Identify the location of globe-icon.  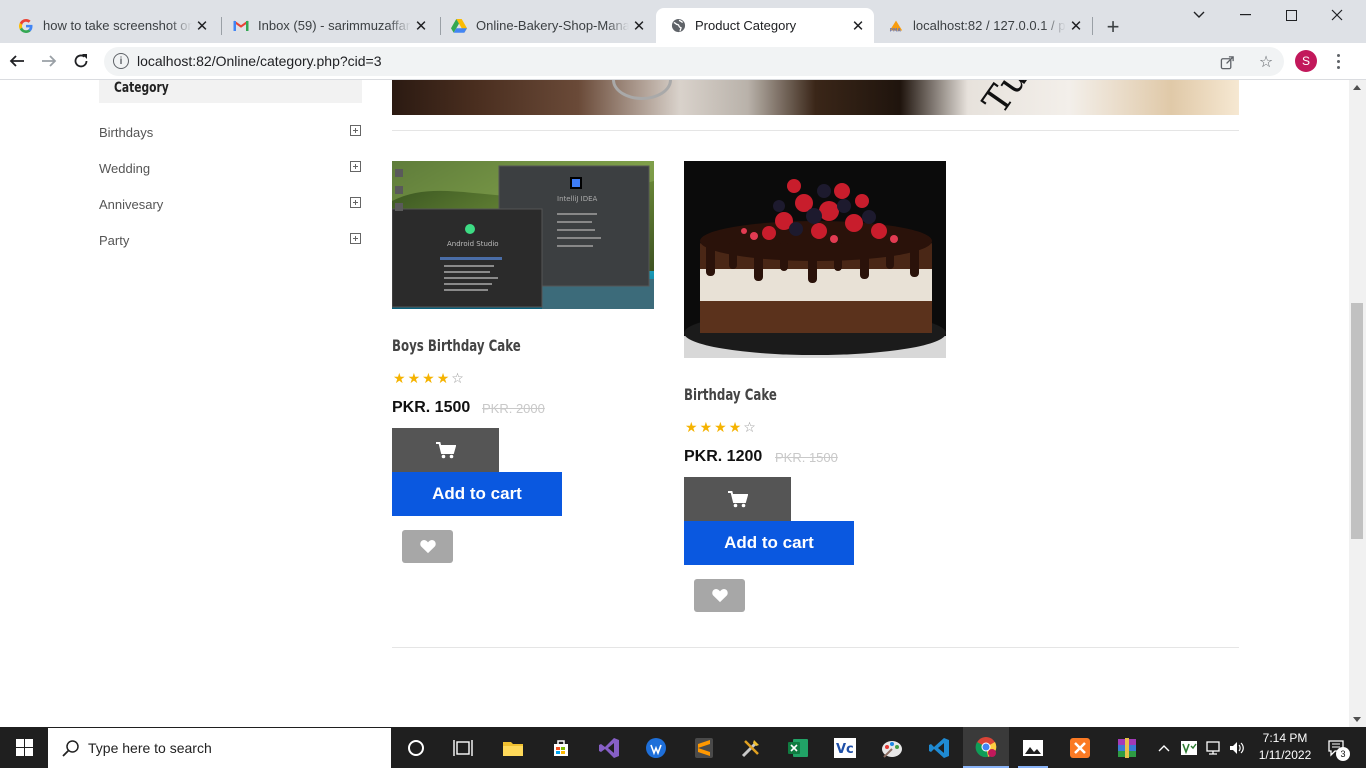
(678, 26).